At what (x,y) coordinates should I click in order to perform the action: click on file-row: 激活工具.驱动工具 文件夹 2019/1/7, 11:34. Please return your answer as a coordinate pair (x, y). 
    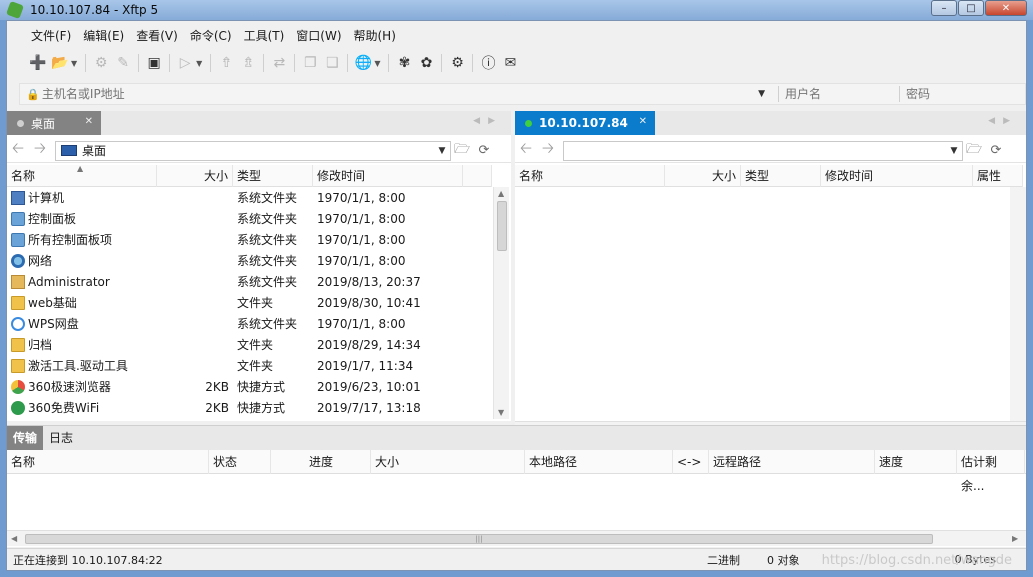
    Looking at the image, I should click on (249, 365).